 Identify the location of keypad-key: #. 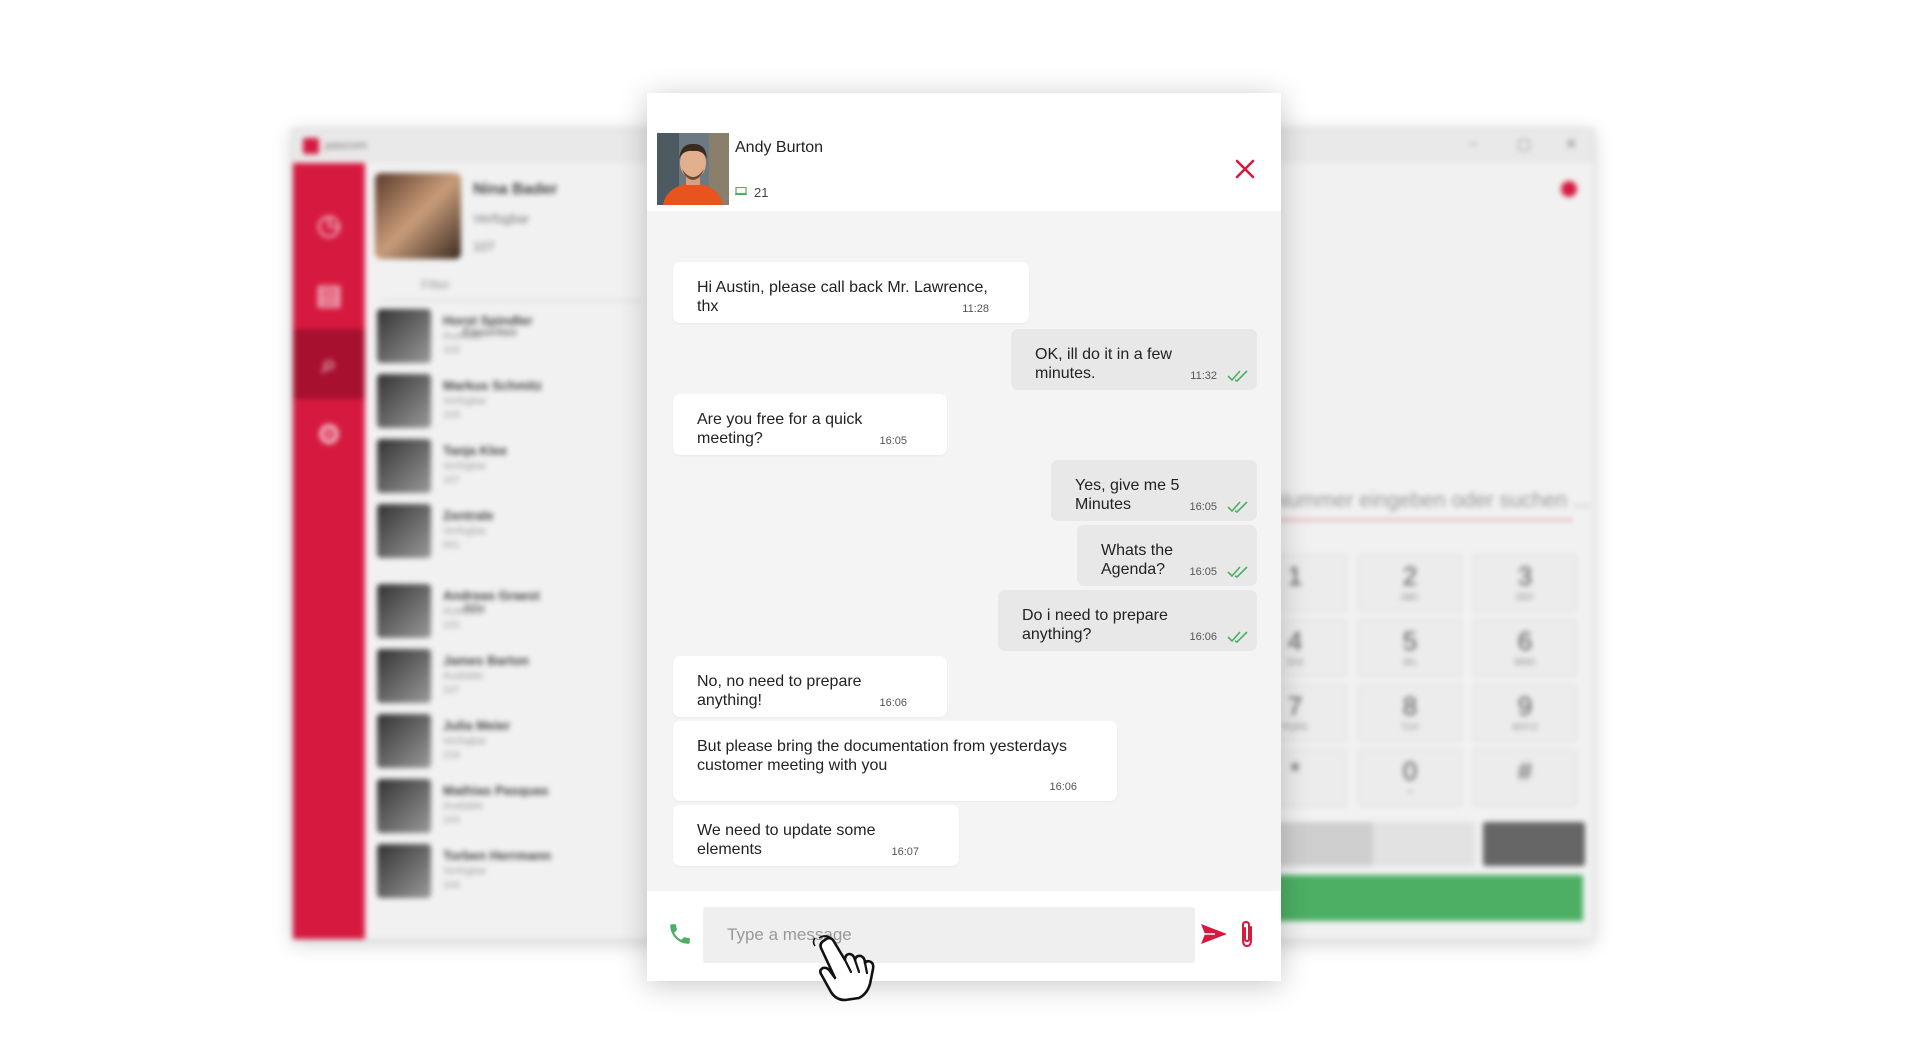
(1525, 778).